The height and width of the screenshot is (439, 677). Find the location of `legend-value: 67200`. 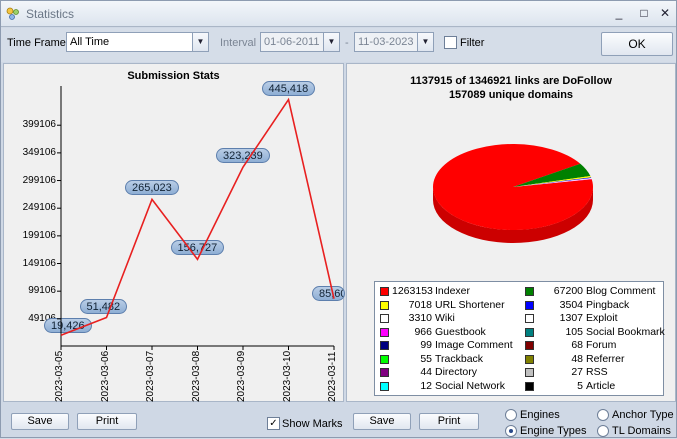

legend-value: 67200 is located at coordinates (568, 291).